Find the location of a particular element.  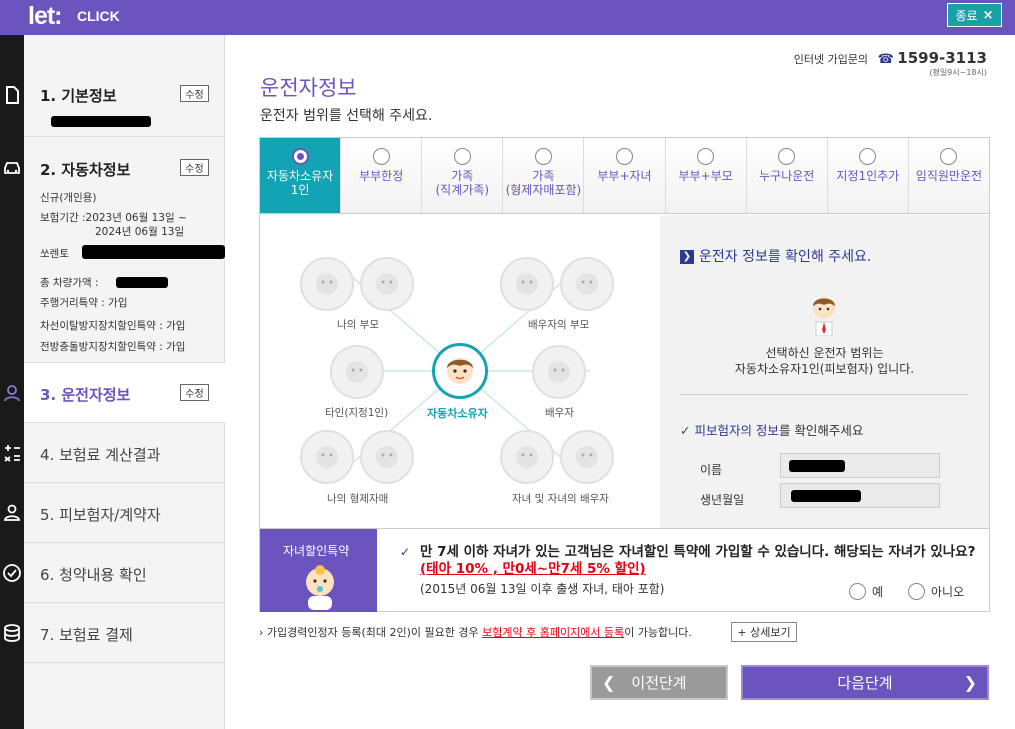

page-subtitle: 운전자 범위를 선택해 주세요. is located at coordinates (346, 116).